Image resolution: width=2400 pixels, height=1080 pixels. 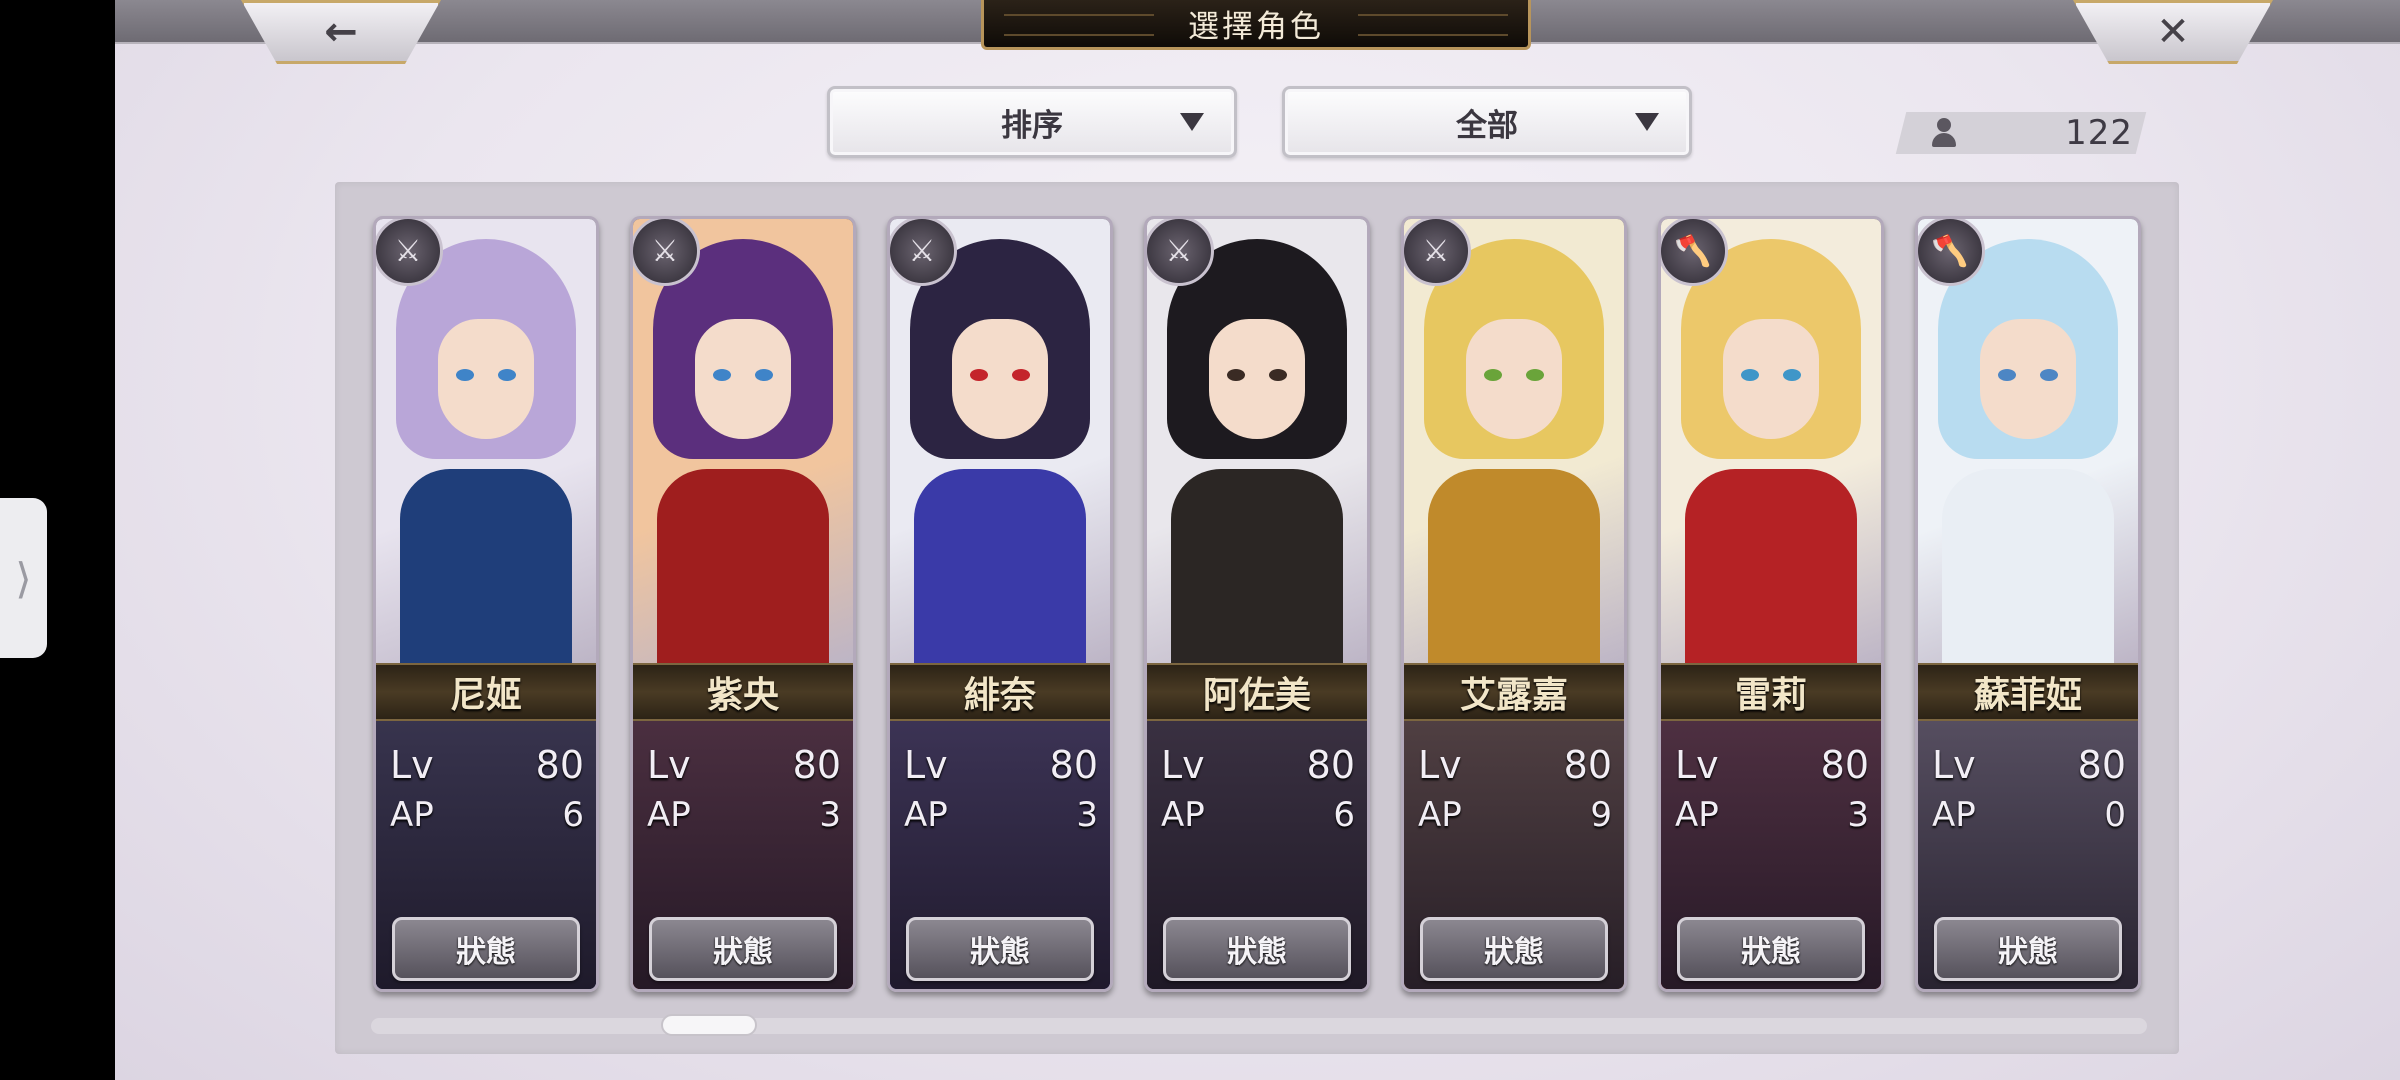 I want to click on character-name-bar: 蘇菲婭, so click(x=2028, y=692).